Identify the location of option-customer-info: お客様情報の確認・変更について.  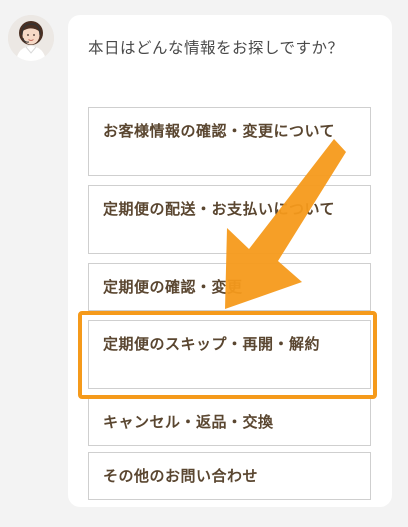
(229, 141).